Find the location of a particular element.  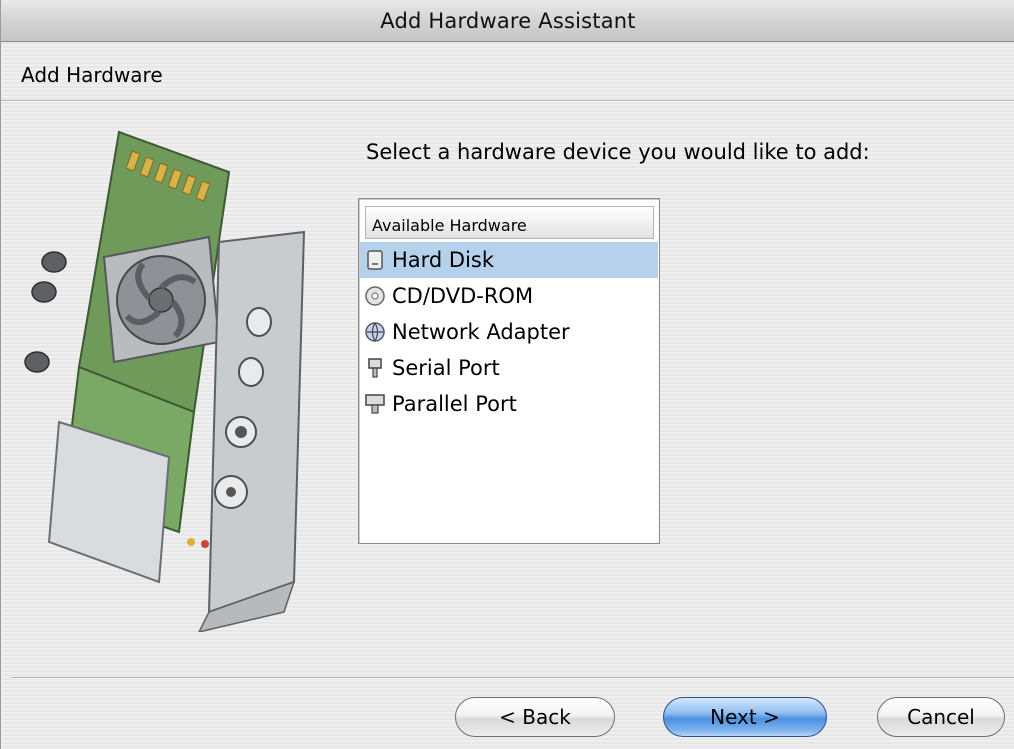

list-item-label: Serial Port is located at coordinates (446, 368).